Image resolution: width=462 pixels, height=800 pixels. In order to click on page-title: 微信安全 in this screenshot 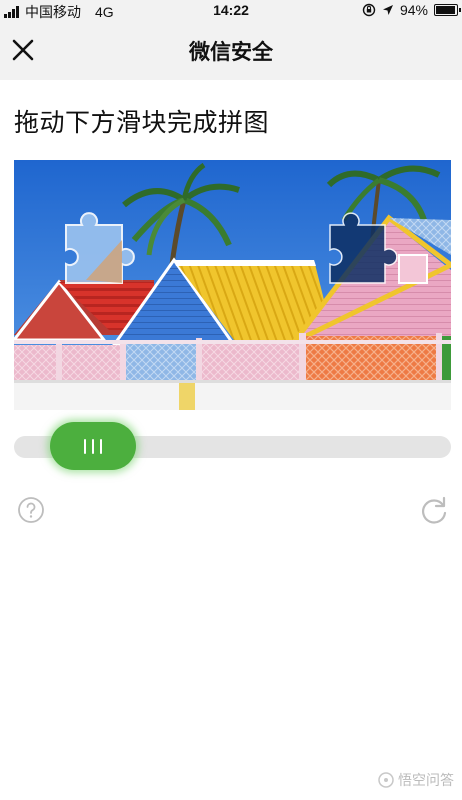, I will do `click(231, 52)`.